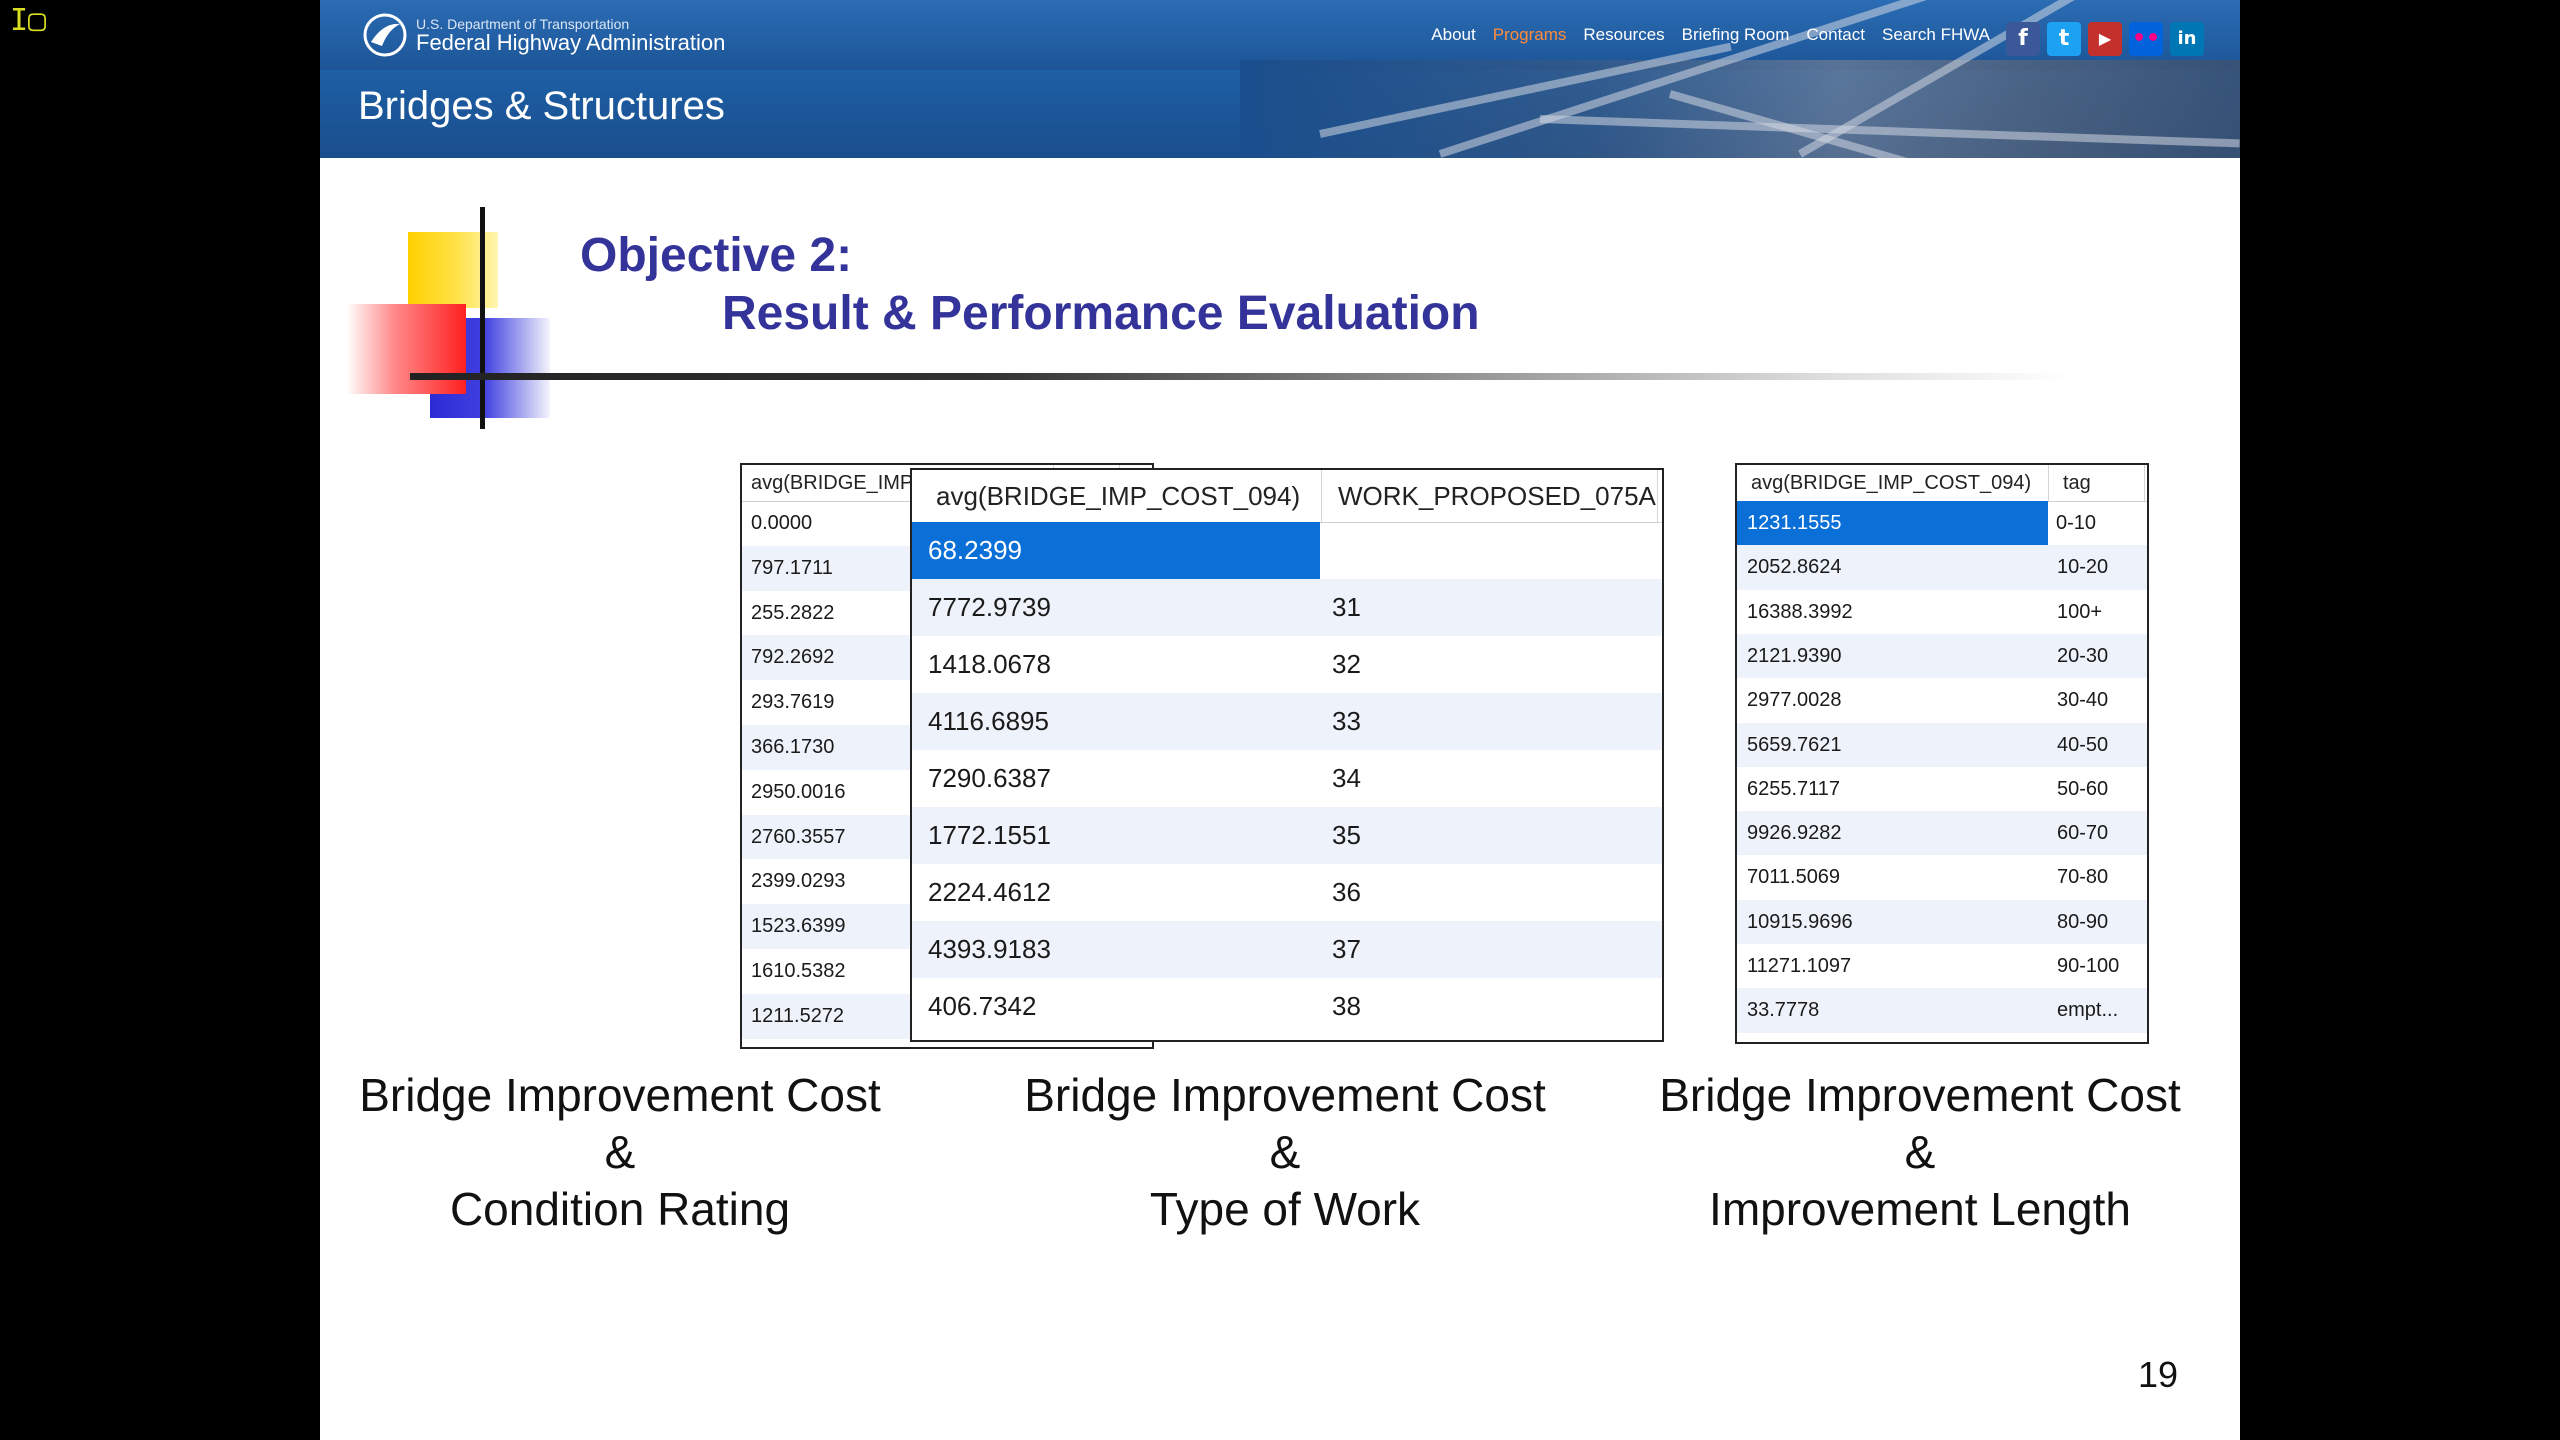 This screenshot has height=1440, width=2560. Describe the element at coordinates (716, 255) in the screenshot. I see `slide-heading-line1: Objective 2:` at that location.